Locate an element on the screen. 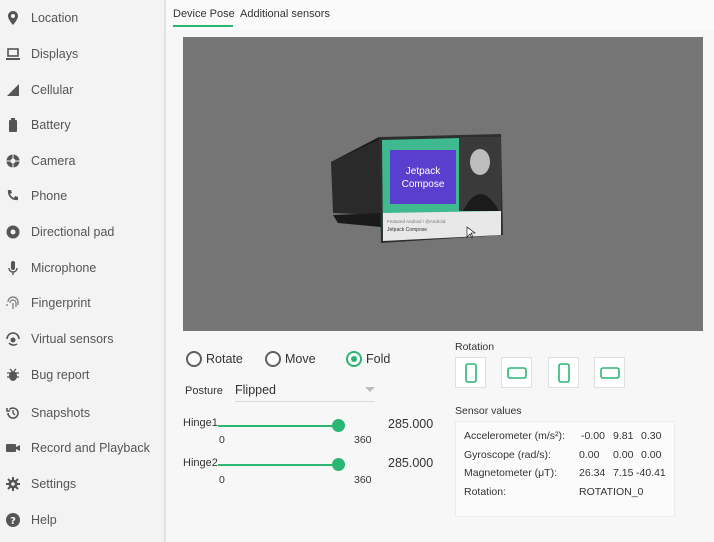 This screenshot has width=714, height=542. sidebar-item-microphone: Microphone is located at coordinates (82, 268).